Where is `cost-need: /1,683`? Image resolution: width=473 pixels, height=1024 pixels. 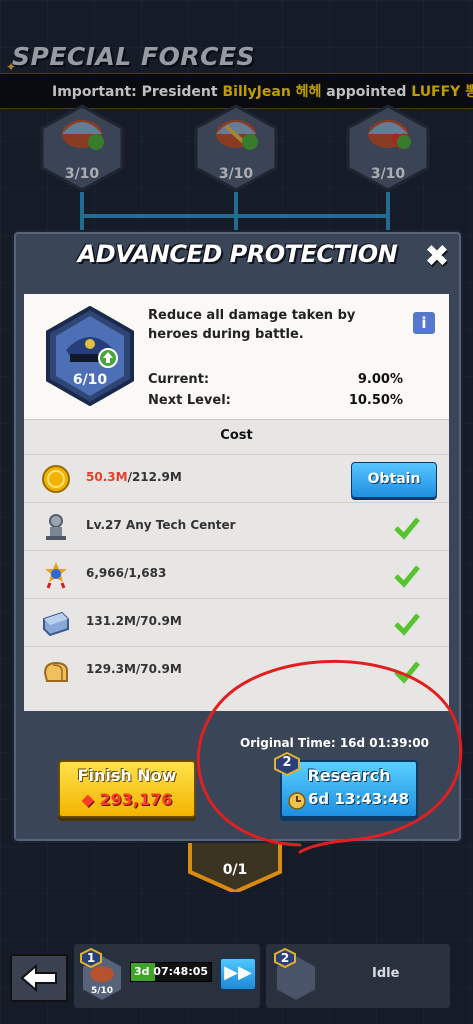
cost-need: /1,683 is located at coordinates (145, 573).